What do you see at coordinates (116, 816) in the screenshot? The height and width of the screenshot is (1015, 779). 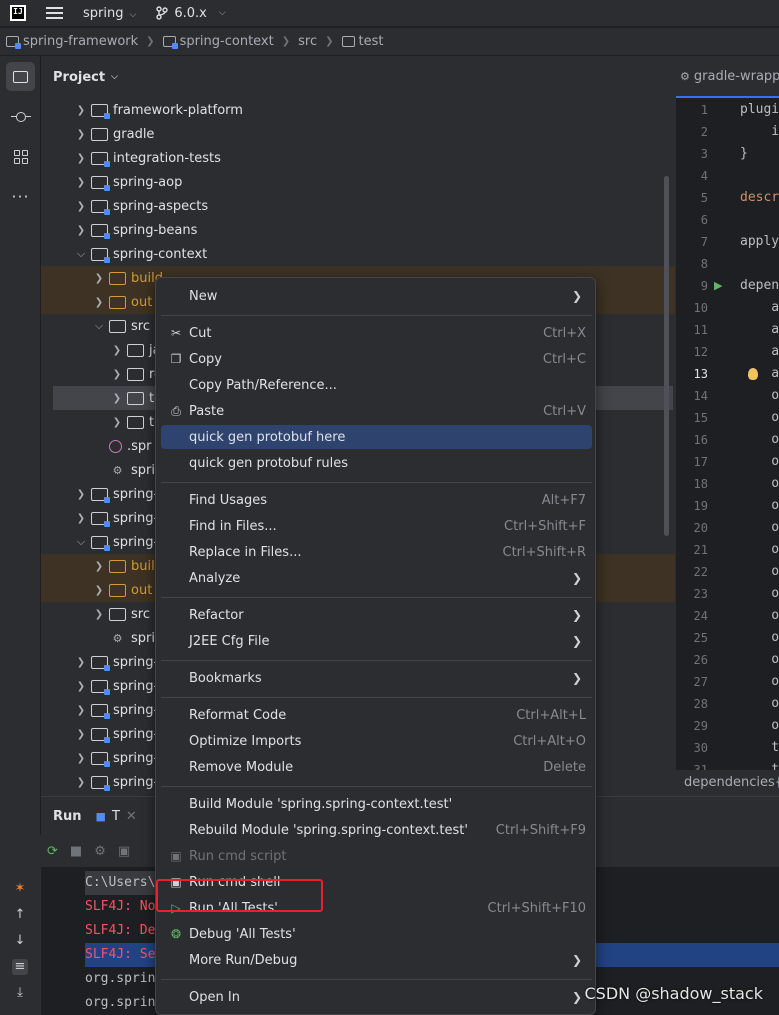 I see `run-tab: ■ T ✕` at bounding box center [116, 816].